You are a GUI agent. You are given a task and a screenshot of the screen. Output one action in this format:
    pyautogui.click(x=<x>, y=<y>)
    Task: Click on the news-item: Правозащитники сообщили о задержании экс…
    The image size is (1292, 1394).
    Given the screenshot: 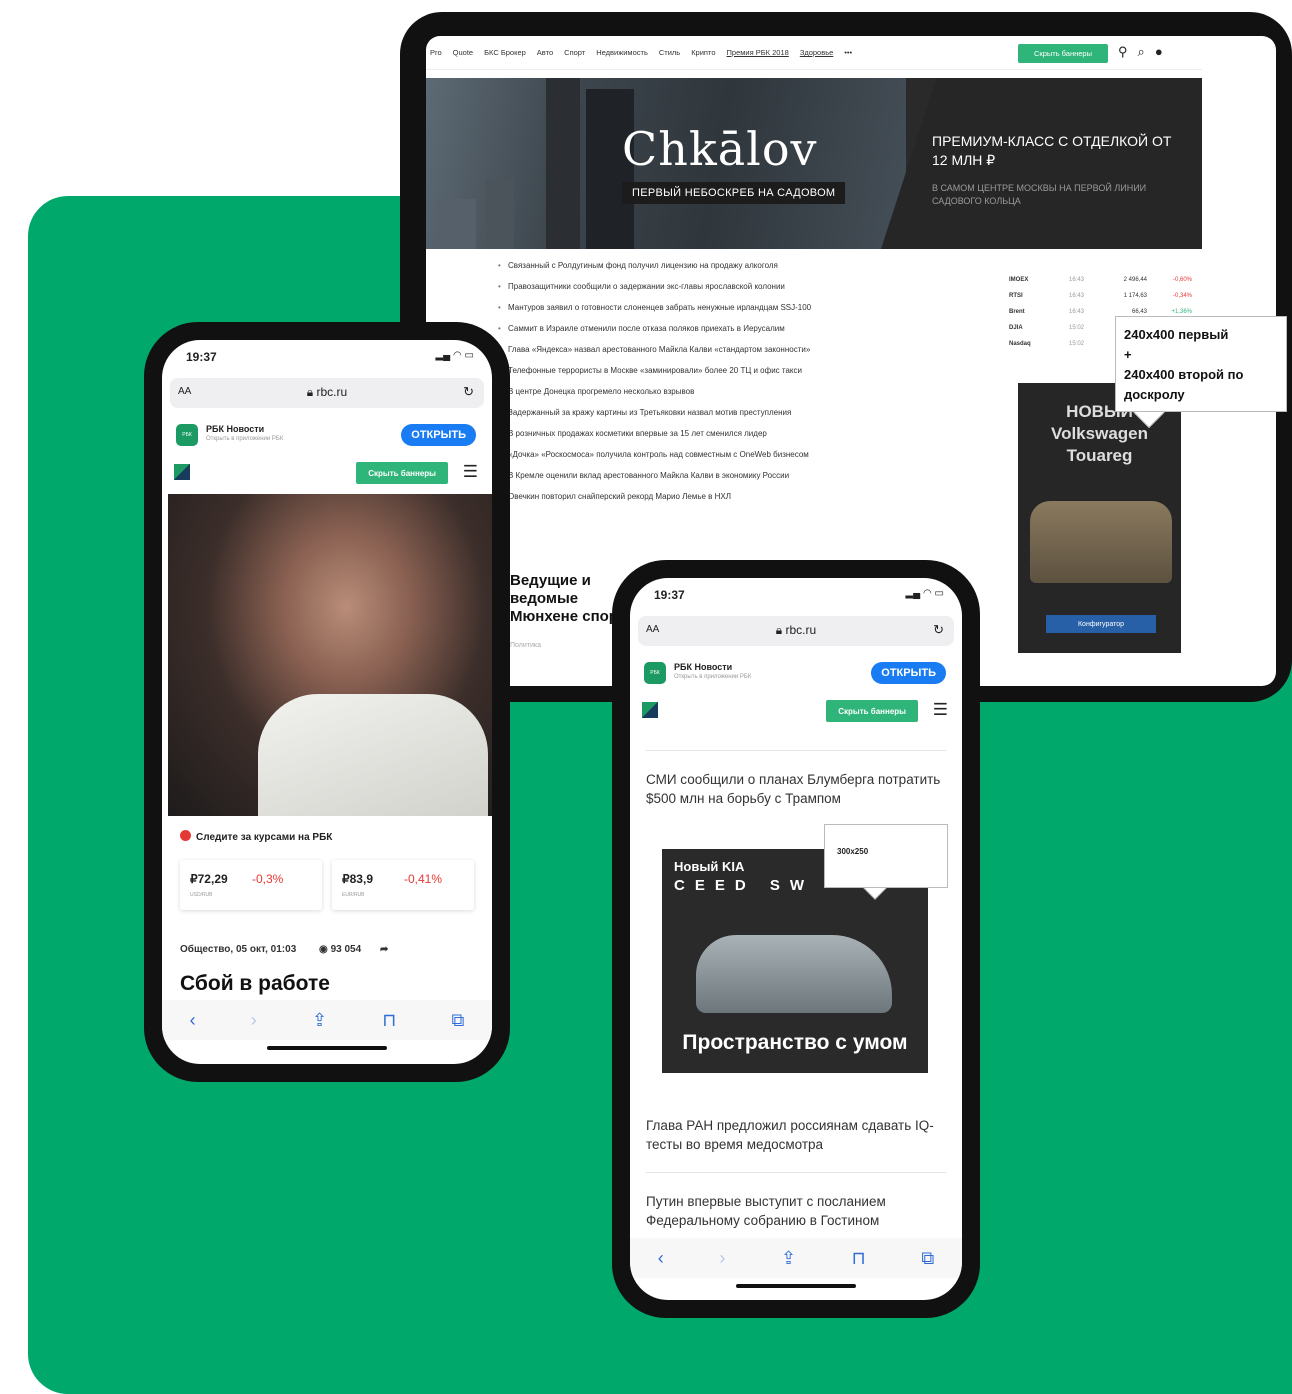 What is the action you would take?
    pyautogui.click(x=708, y=286)
    